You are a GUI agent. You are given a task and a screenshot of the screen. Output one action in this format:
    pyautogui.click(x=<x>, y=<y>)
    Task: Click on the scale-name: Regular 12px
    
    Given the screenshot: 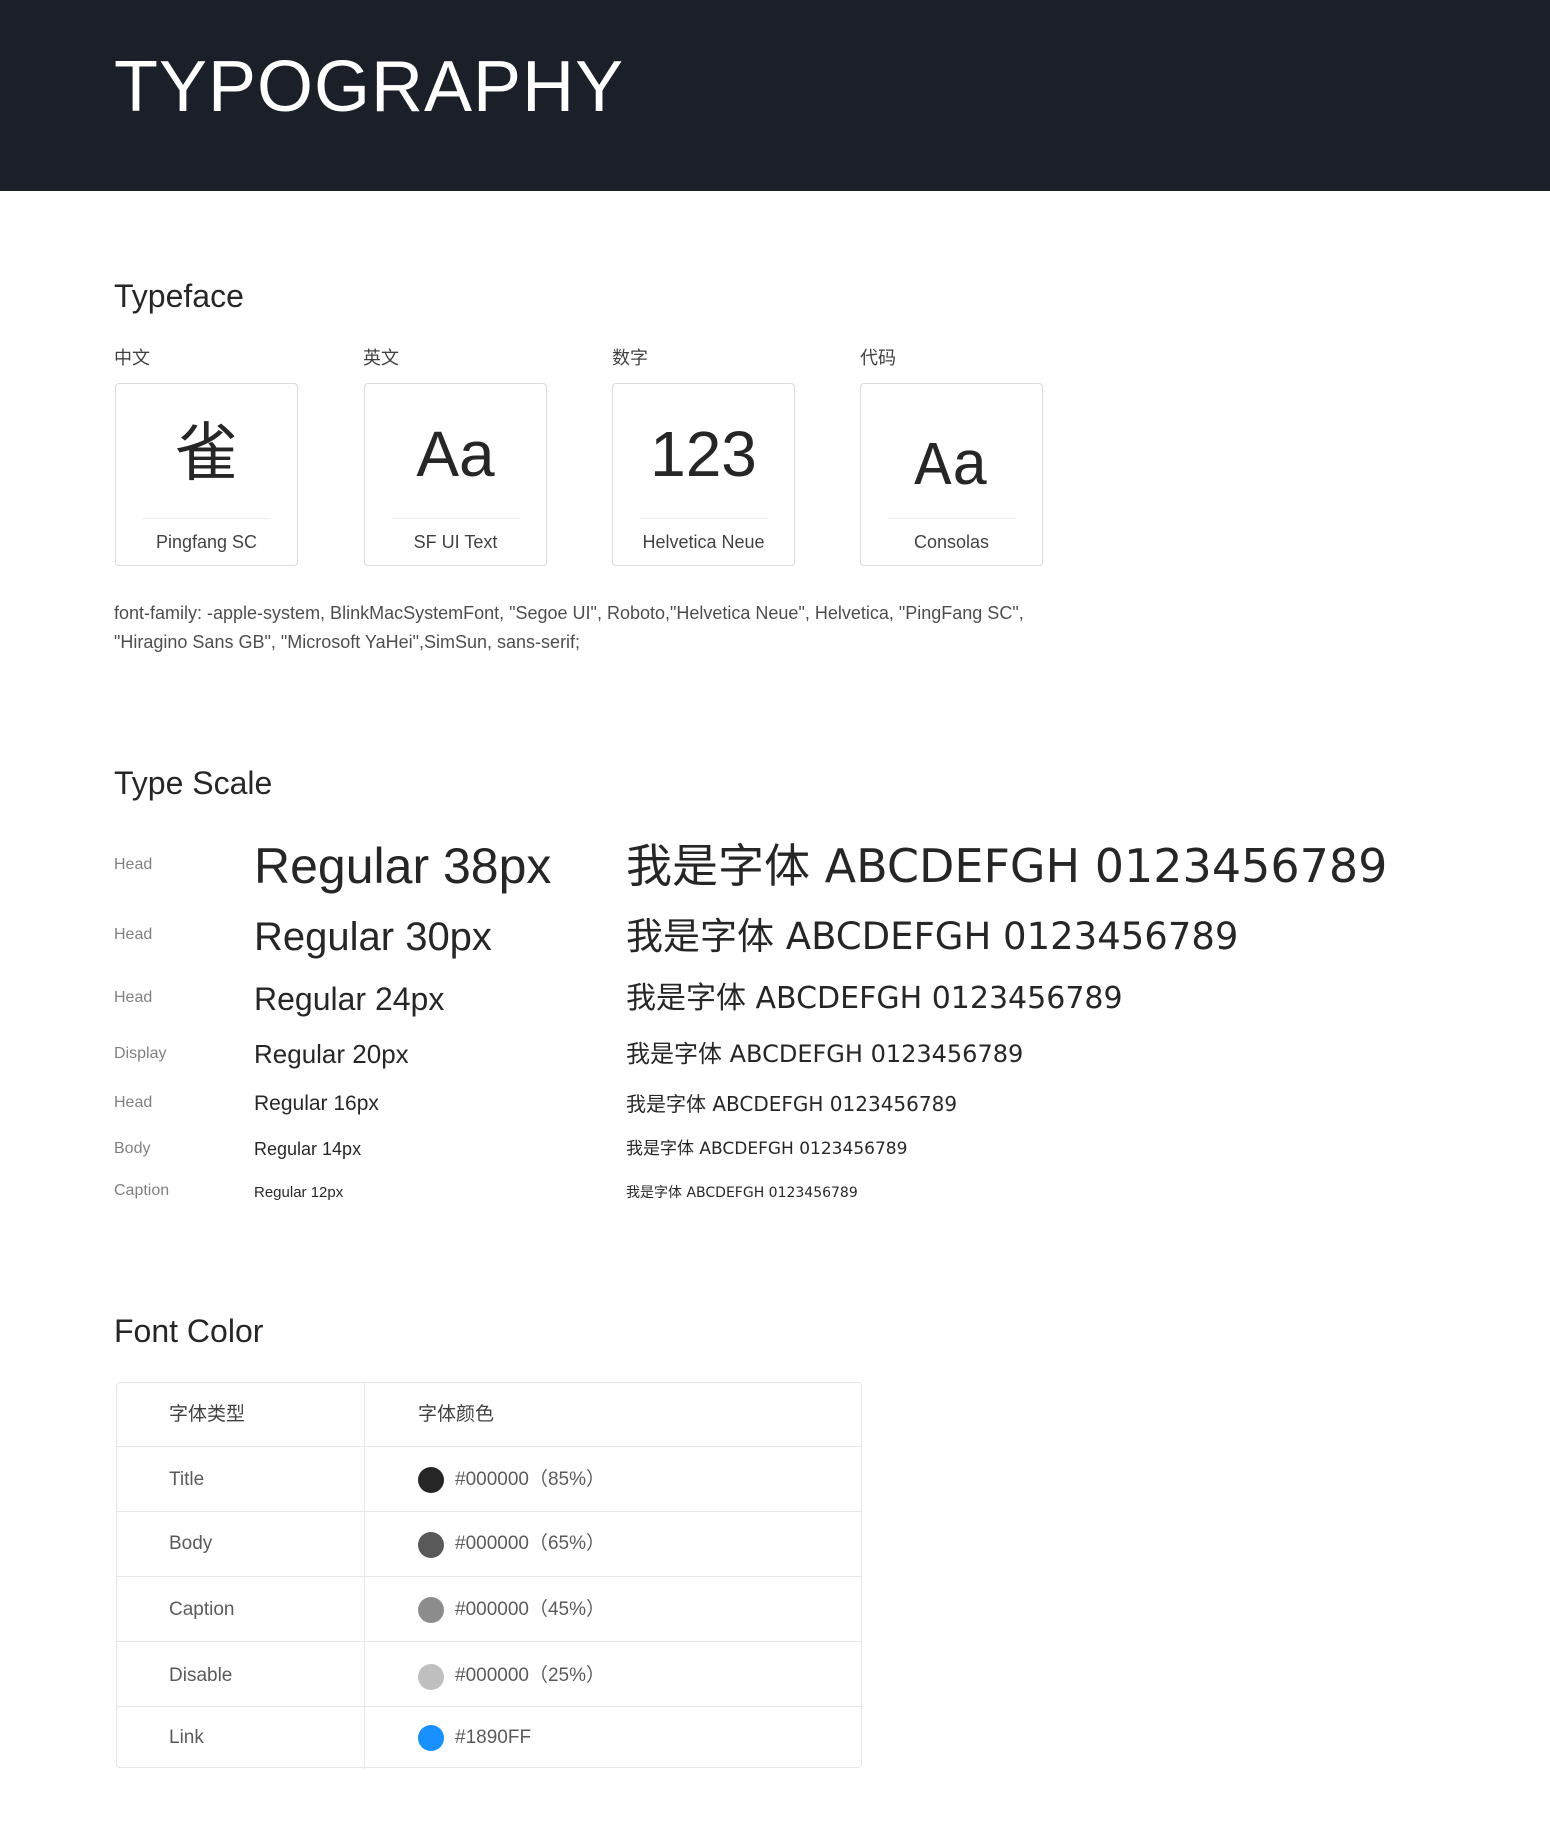 What is the action you would take?
    pyautogui.click(x=299, y=1192)
    